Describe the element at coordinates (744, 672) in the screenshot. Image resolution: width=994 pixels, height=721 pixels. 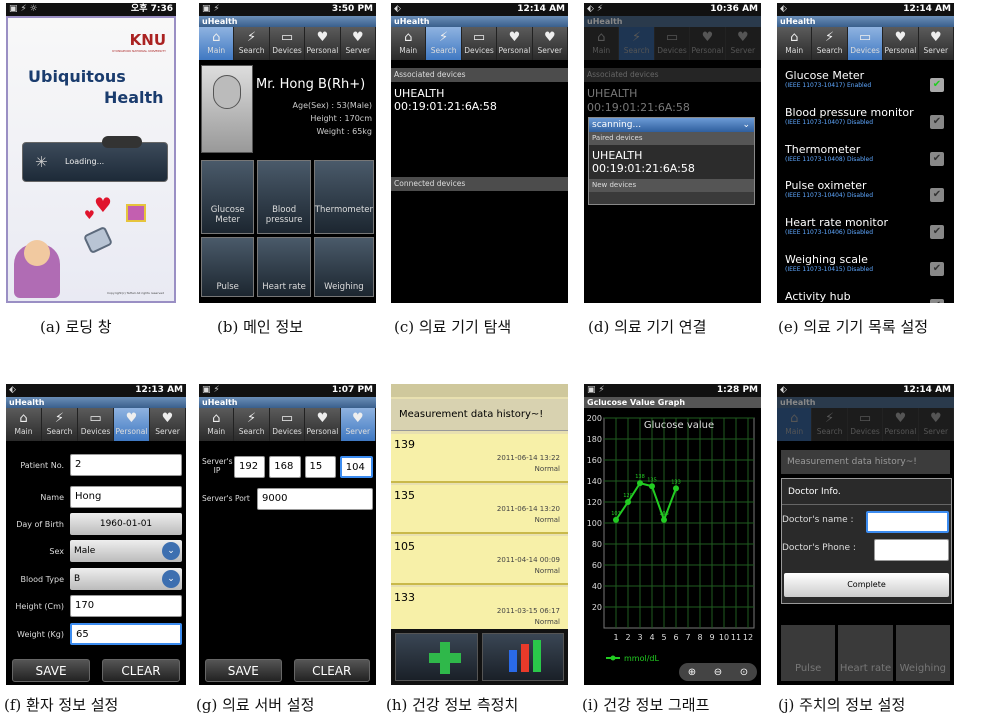
I see `zoom-reset-icon: ⊙` at that location.